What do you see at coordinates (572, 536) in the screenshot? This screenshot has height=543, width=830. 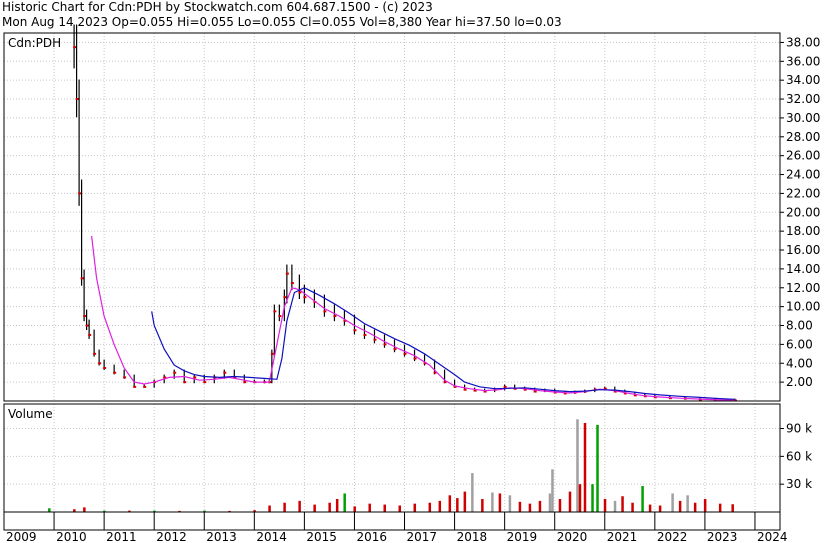 I see `year-label: 2020` at bounding box center [572, 536].